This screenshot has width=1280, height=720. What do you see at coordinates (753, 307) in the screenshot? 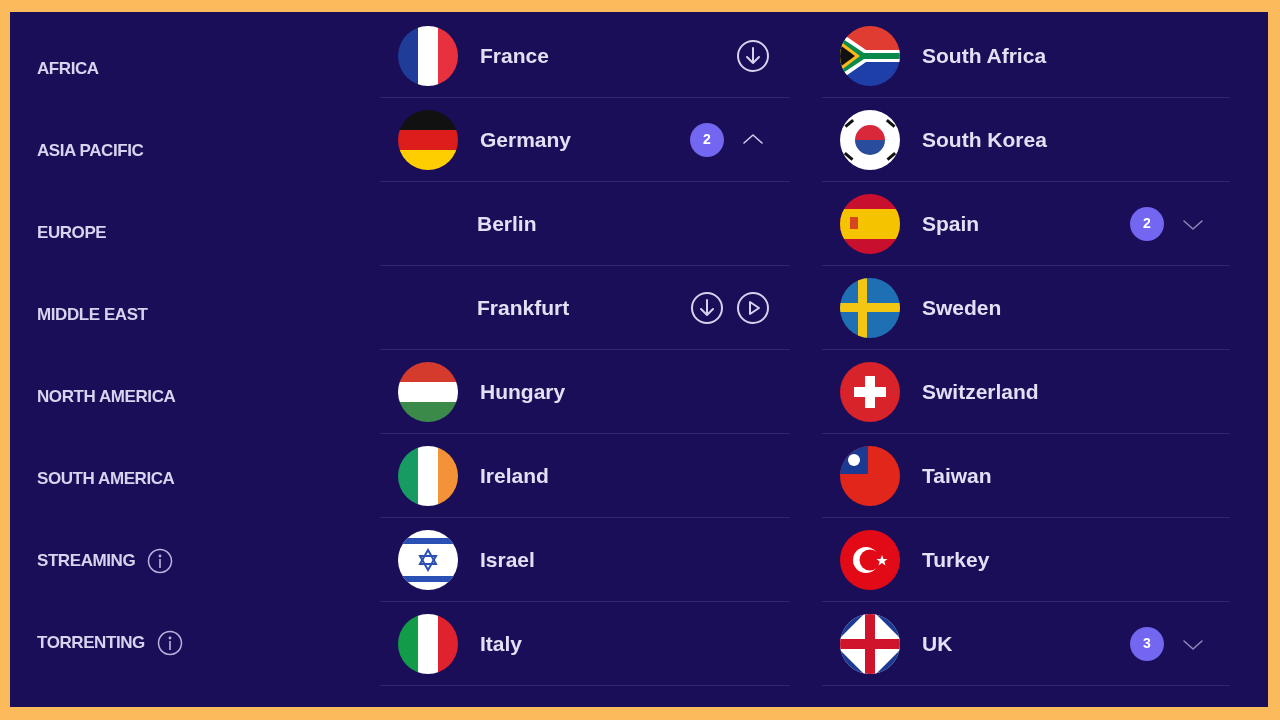
I see `play-icon` at bounding box center [753, 307].